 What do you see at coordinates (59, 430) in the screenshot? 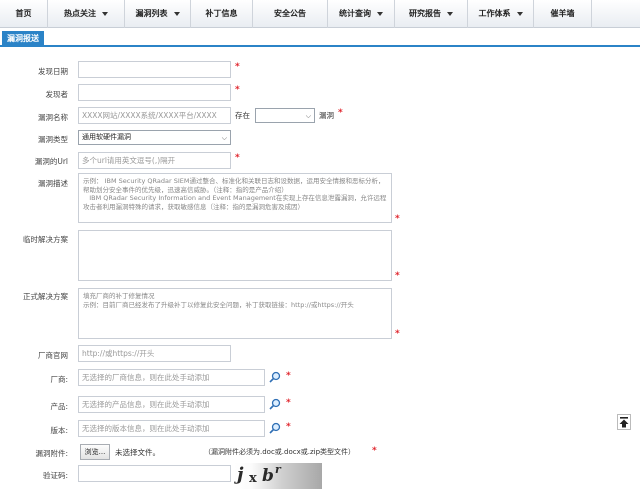
I see `version-label: 版本:` at bounding box center [59, 430].